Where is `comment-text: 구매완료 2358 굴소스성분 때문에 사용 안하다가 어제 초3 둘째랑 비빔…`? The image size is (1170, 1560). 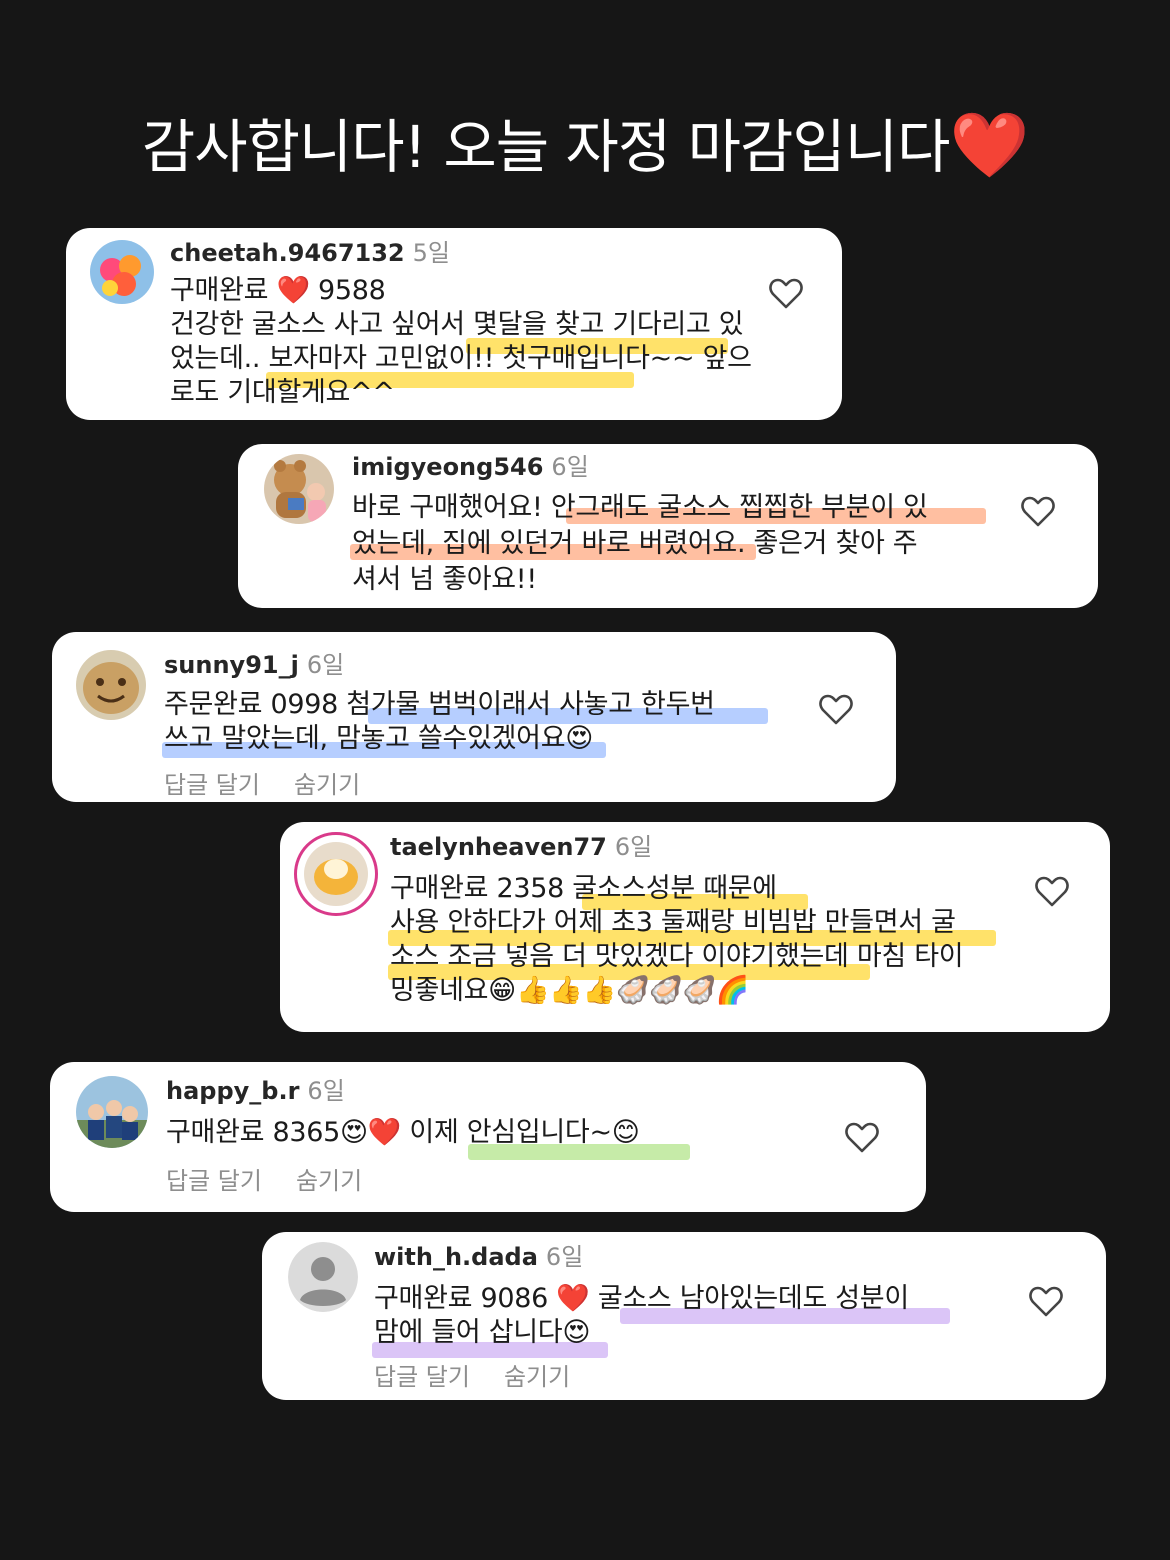 comment-text: 구매완료 2358 굴소스성분 때문에 사용 안하다가 어제 초3 둘째랑 비빔… is located at coordinates (677, 939).